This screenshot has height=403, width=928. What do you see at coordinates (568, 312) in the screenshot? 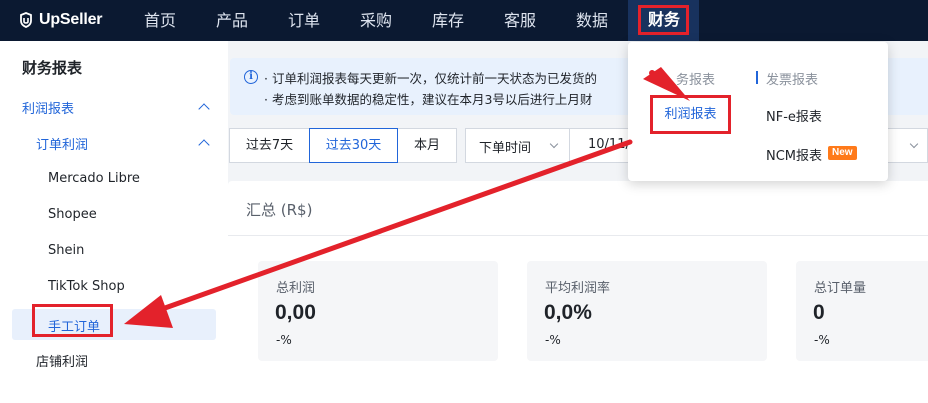
I see `stat-value: 0,0%` at bounding box center [568, 312].